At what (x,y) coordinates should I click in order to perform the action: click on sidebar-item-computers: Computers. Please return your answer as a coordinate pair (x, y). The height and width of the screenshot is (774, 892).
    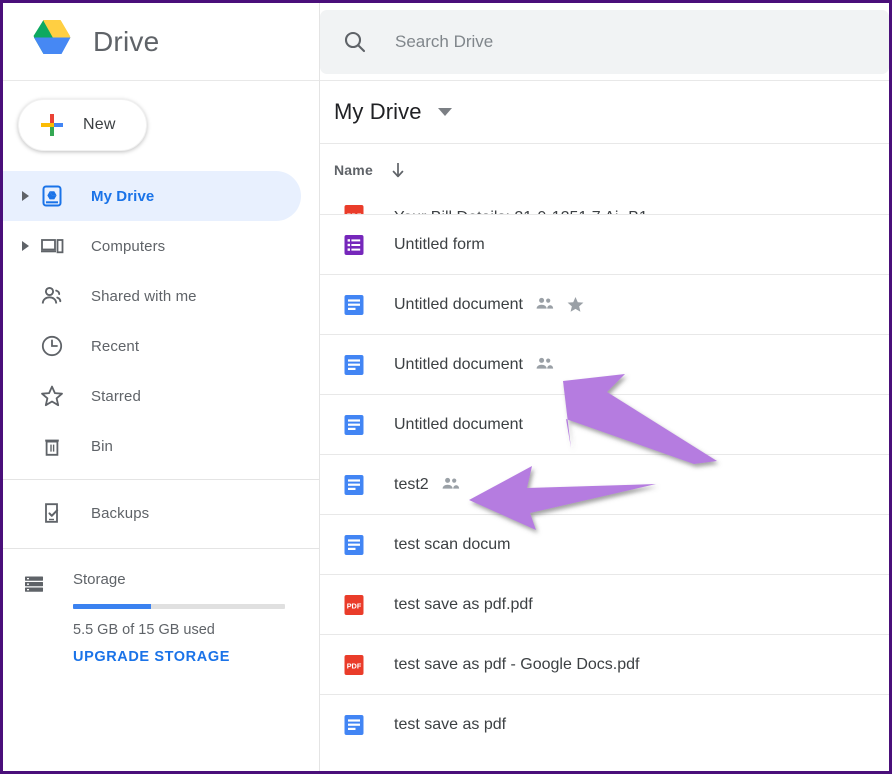
    Looking at the image, I should click on (152, 246).